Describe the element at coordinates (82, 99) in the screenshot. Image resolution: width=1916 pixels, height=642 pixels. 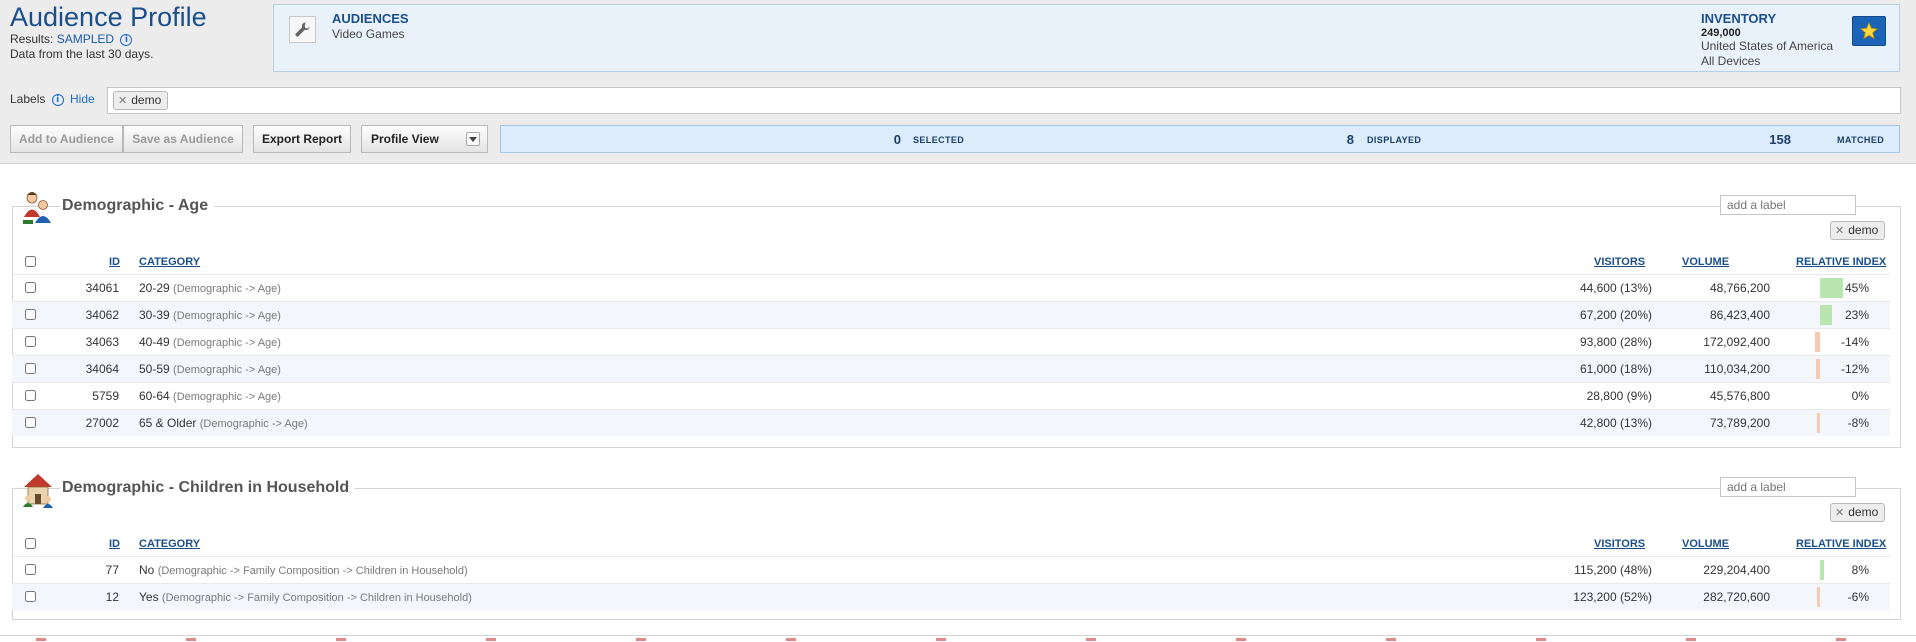
I see `hide-labels-link: Hide` at that location.